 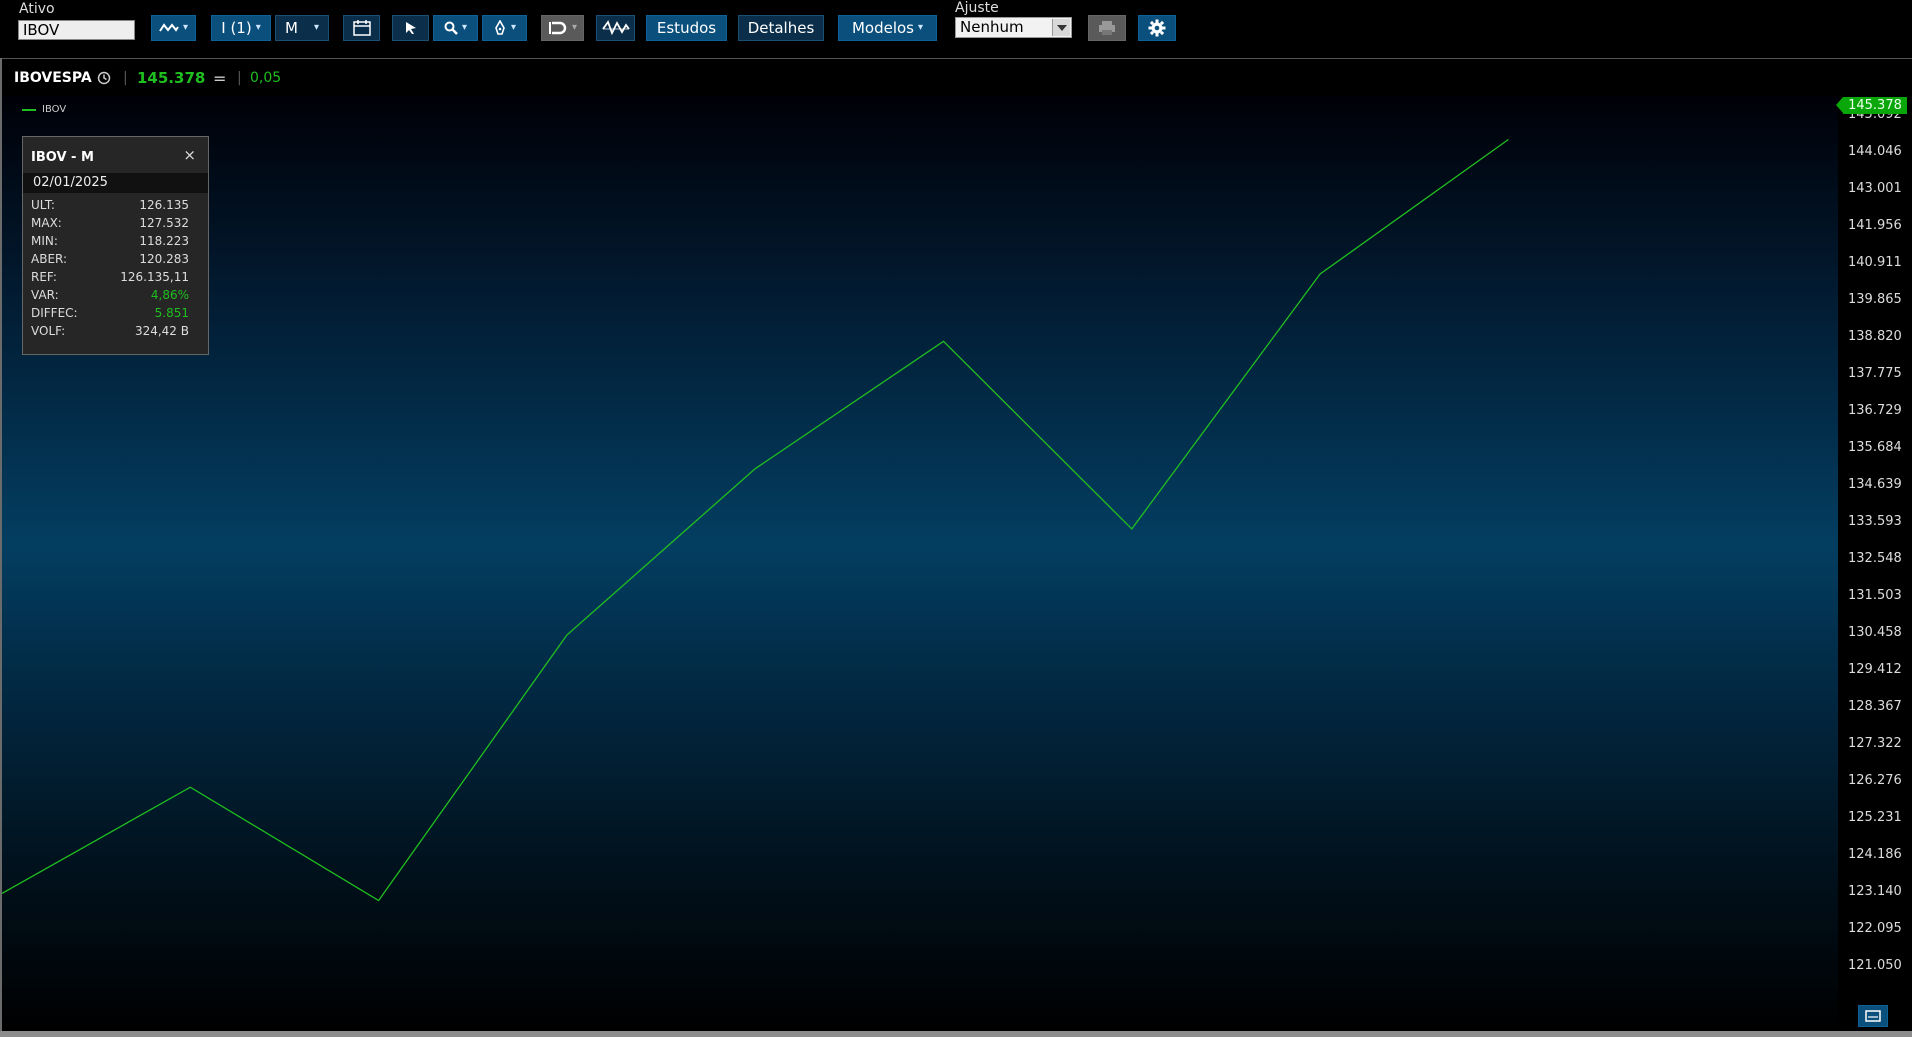 What do you see at coordinates (1875, 928) in the screenshot?
I see `y-tick-label: 122.095` at bounding box center [1875, 928].